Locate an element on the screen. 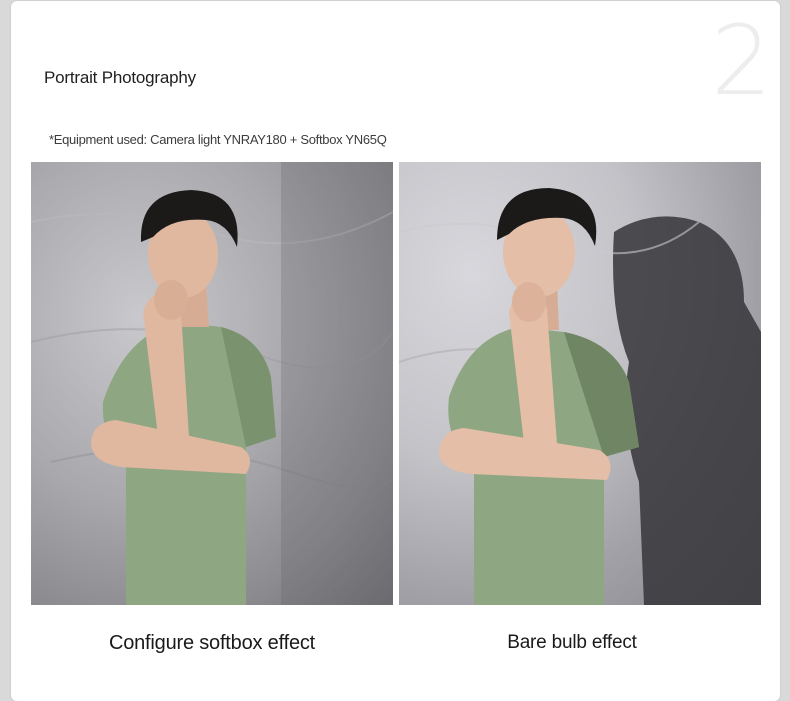 The image size is (790, 701). section-title: Portrait Photography is located at coordinates (120, 77).